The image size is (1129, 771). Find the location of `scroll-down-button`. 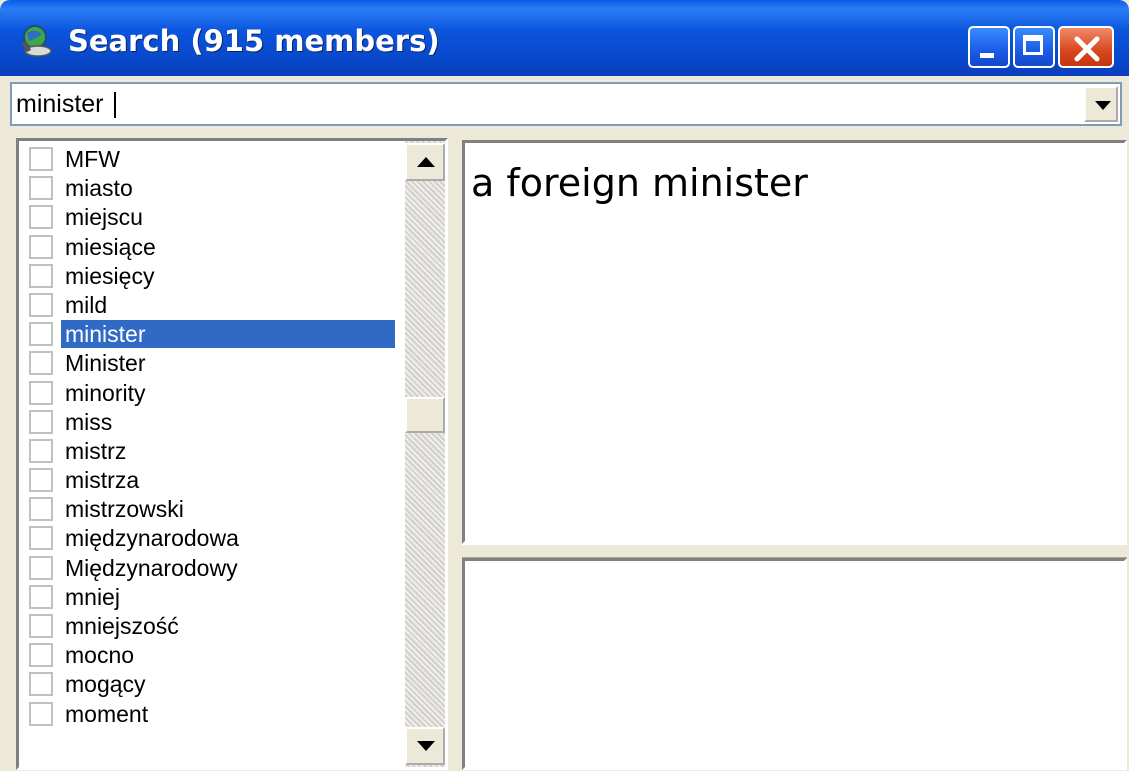

scroll-down-button is located at coordinates (425, 746).